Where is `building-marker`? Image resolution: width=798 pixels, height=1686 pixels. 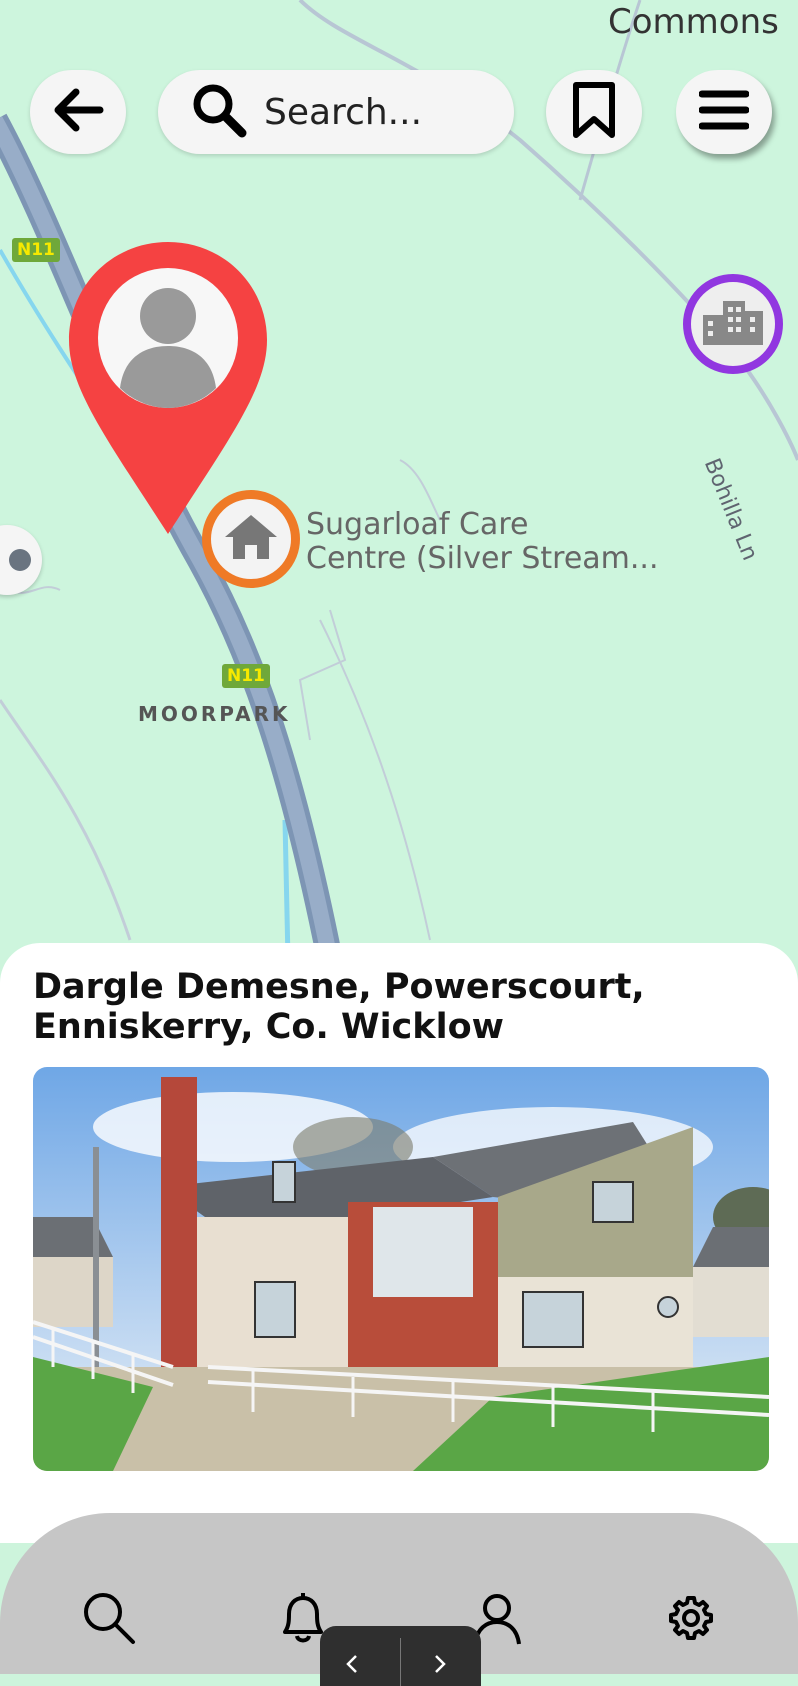
building-marker is located at coordinates (733, 324).